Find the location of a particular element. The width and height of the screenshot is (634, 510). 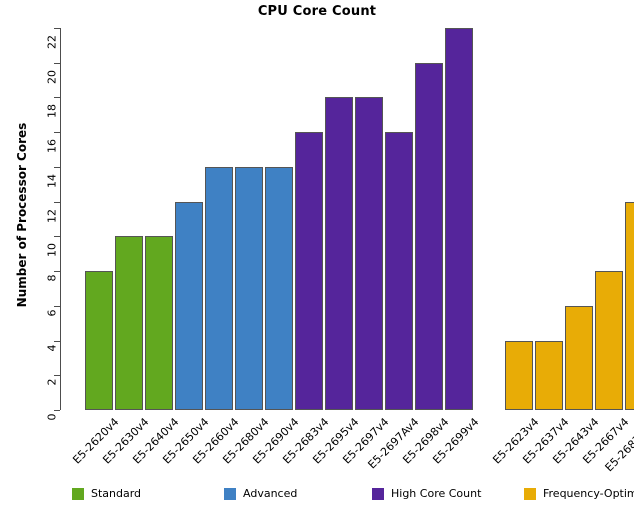

y-axis-tick-label: 20 is located at coordinates (52, 73).